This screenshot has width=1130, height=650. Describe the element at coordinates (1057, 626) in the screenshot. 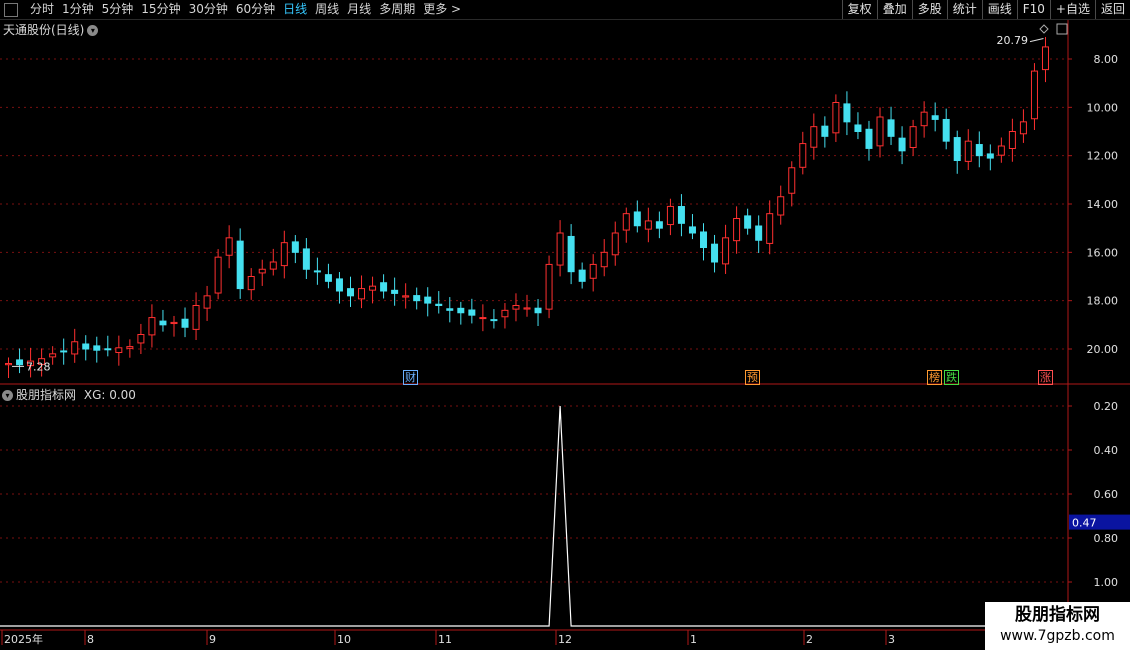

I see `watermark: 股朋指标网 www.7gpzb.com` at that location.